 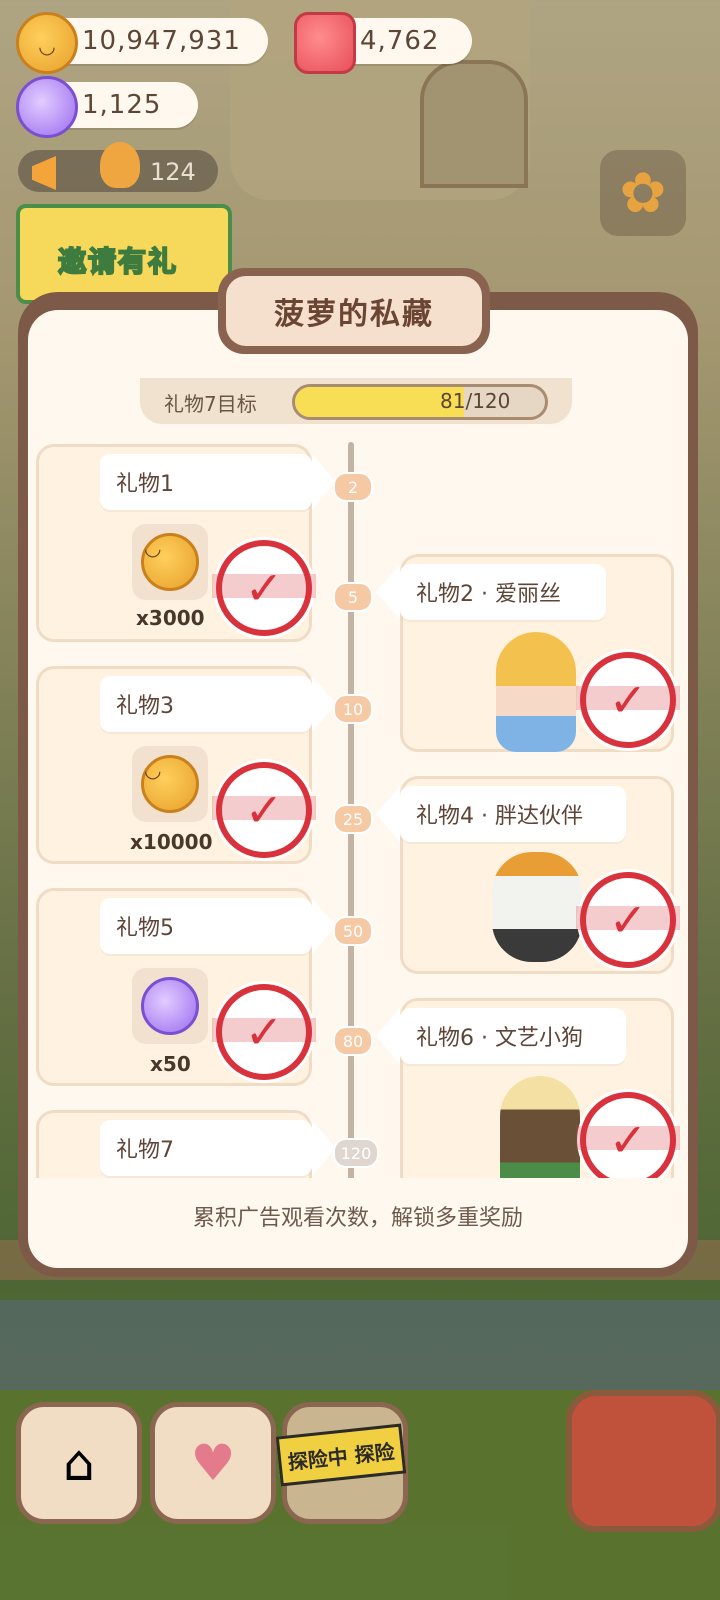 I want to click on goal-progress-text: 81/120, so click(x=475, y=401).